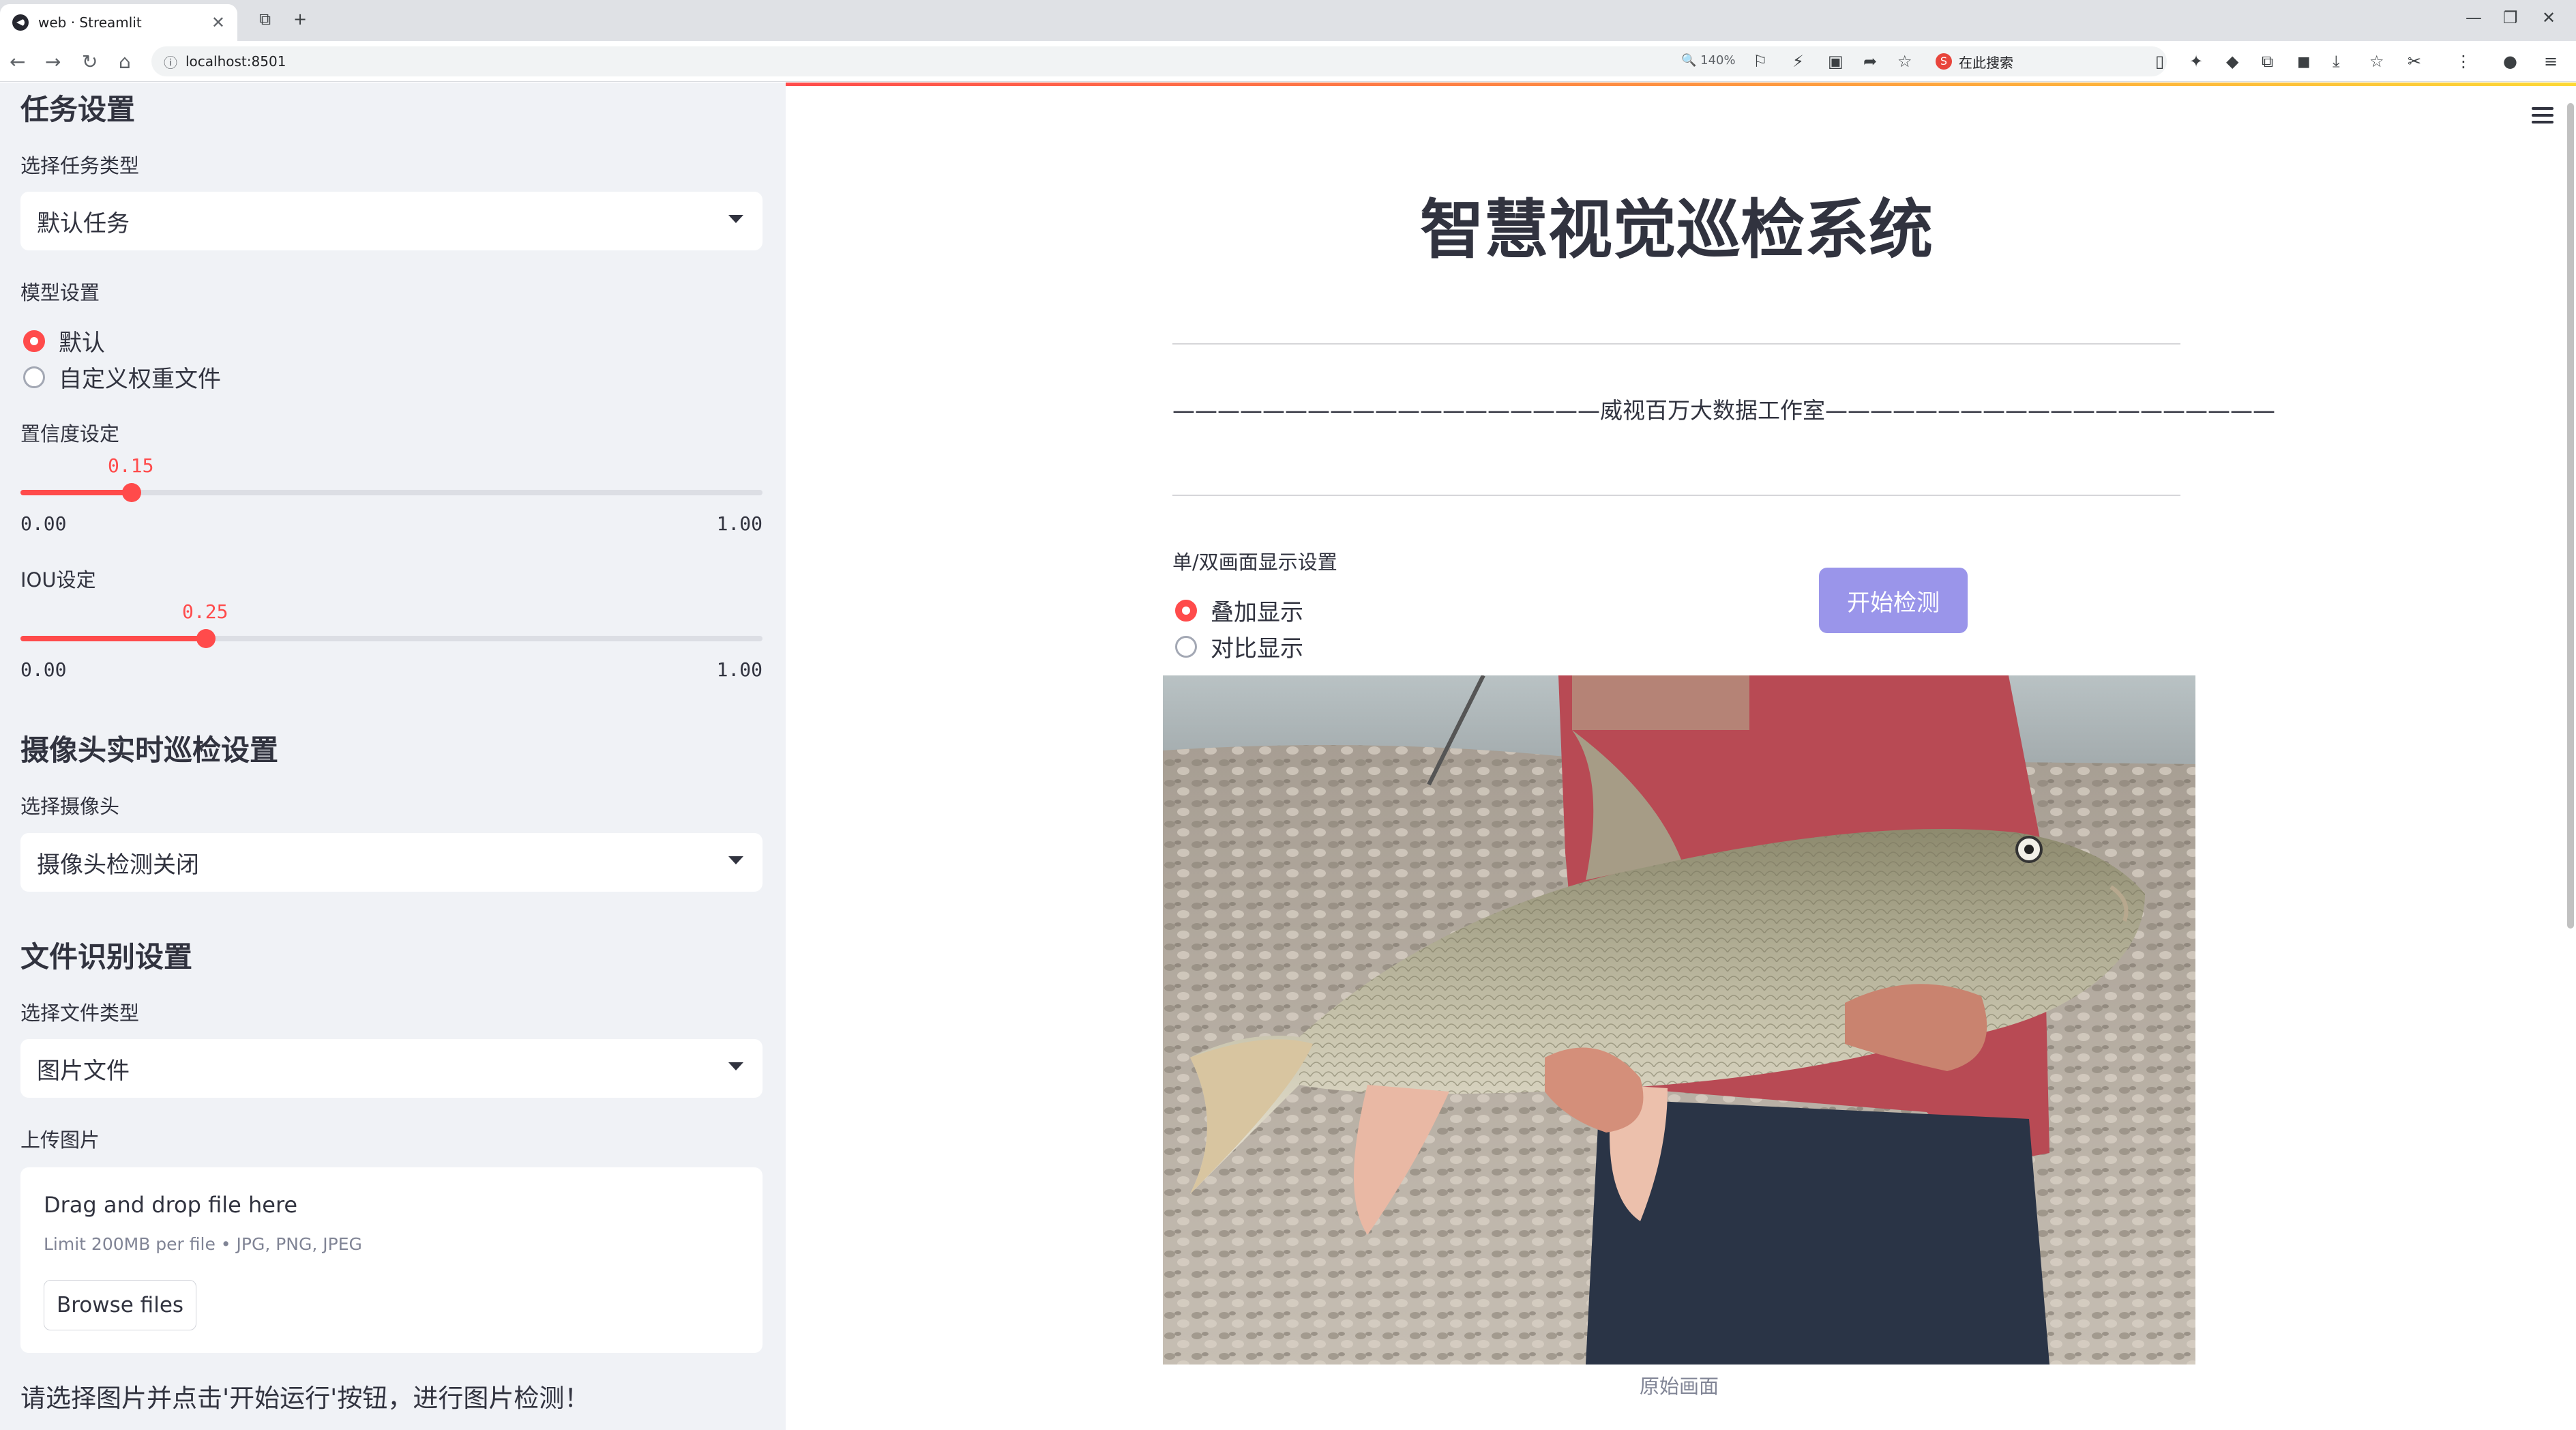 This screenshot has width=2576, height=1430. Describe the element at coordinates (739, 524) in the screenshot. I see `confidence-max: 1.00` at that location.